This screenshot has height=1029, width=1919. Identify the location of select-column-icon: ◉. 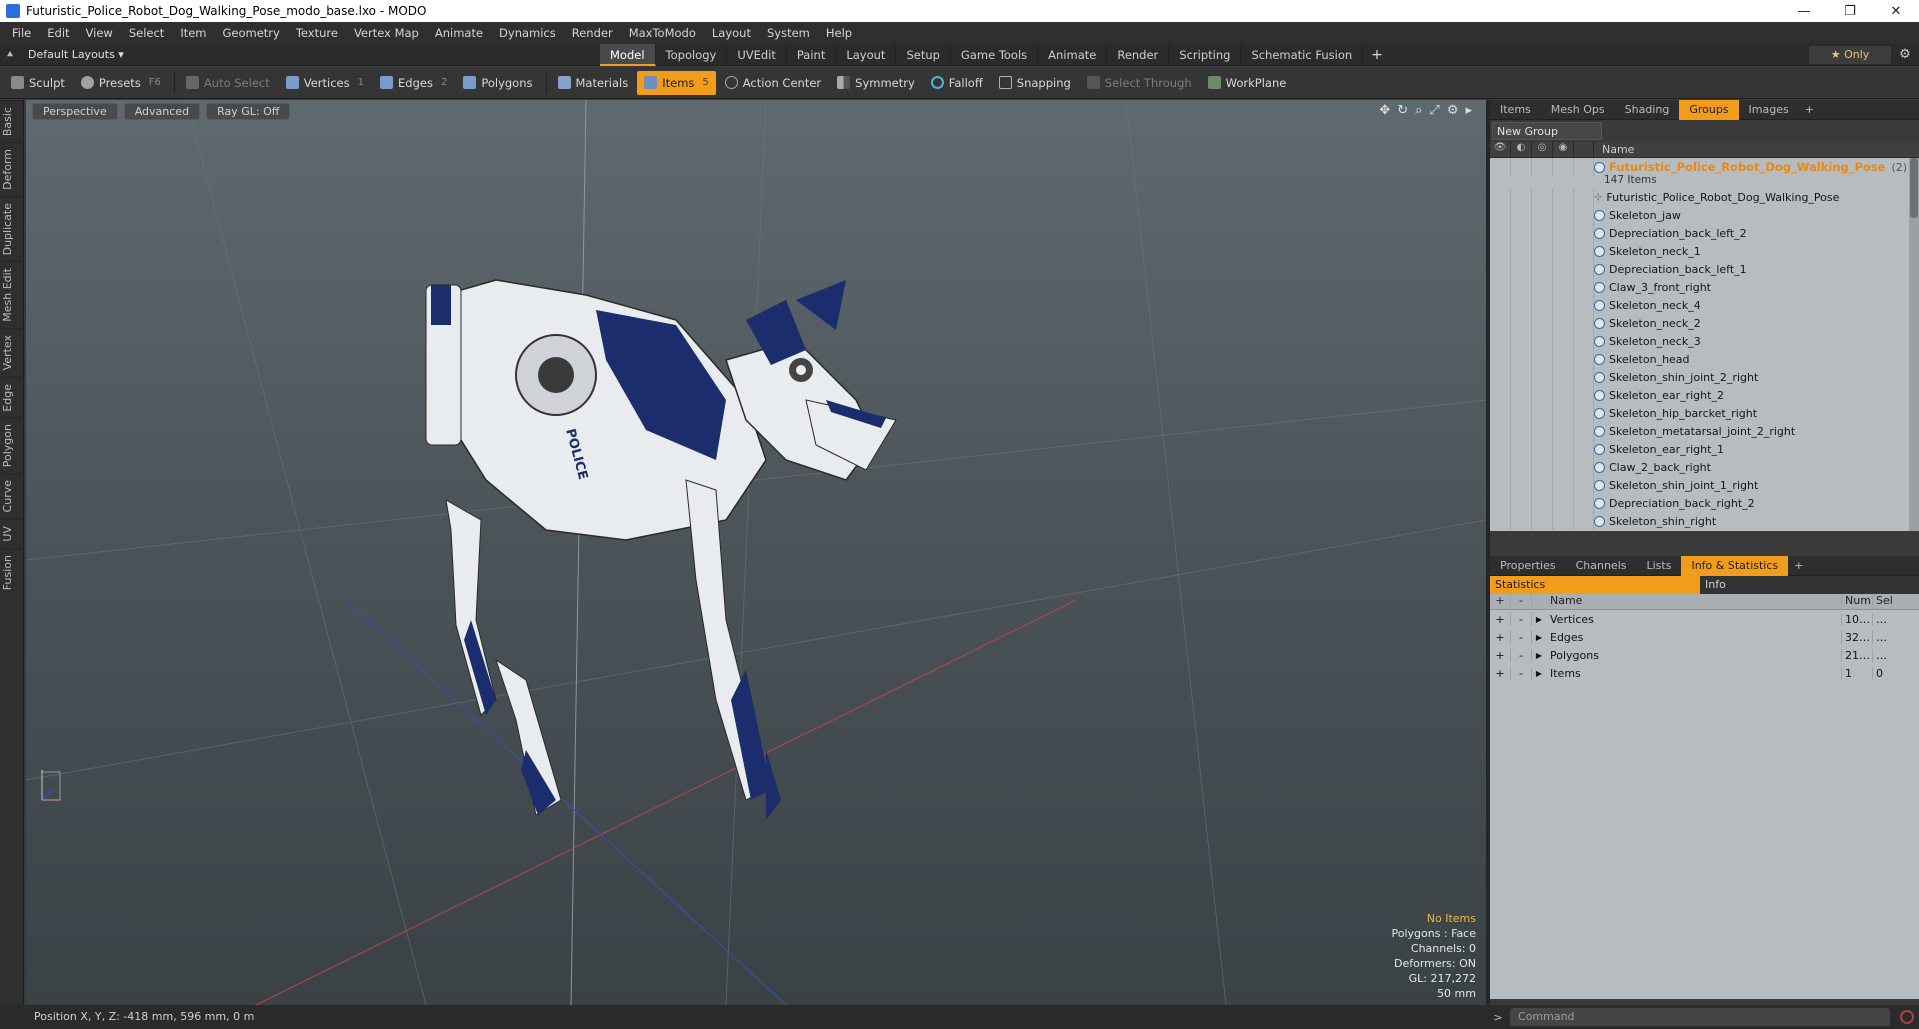
(1563, 149).